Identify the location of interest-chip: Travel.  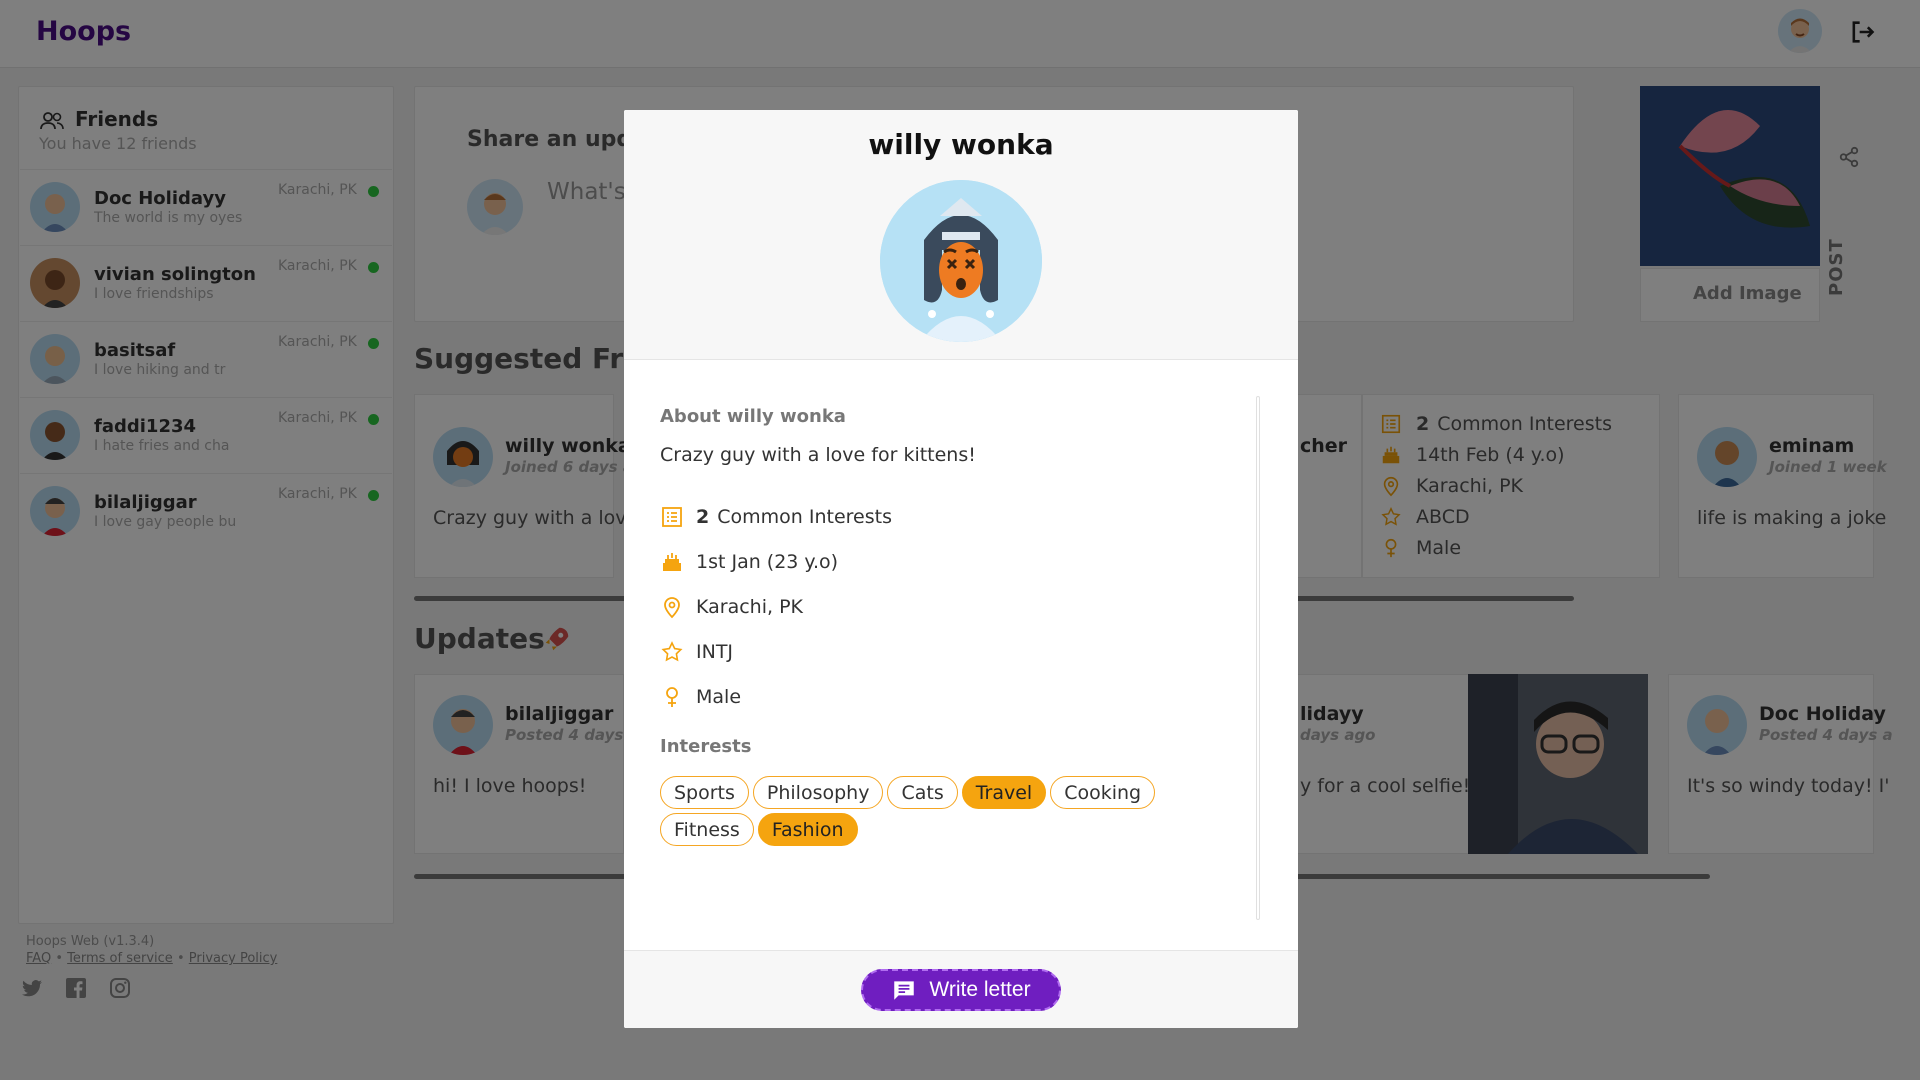
(1004, 792).